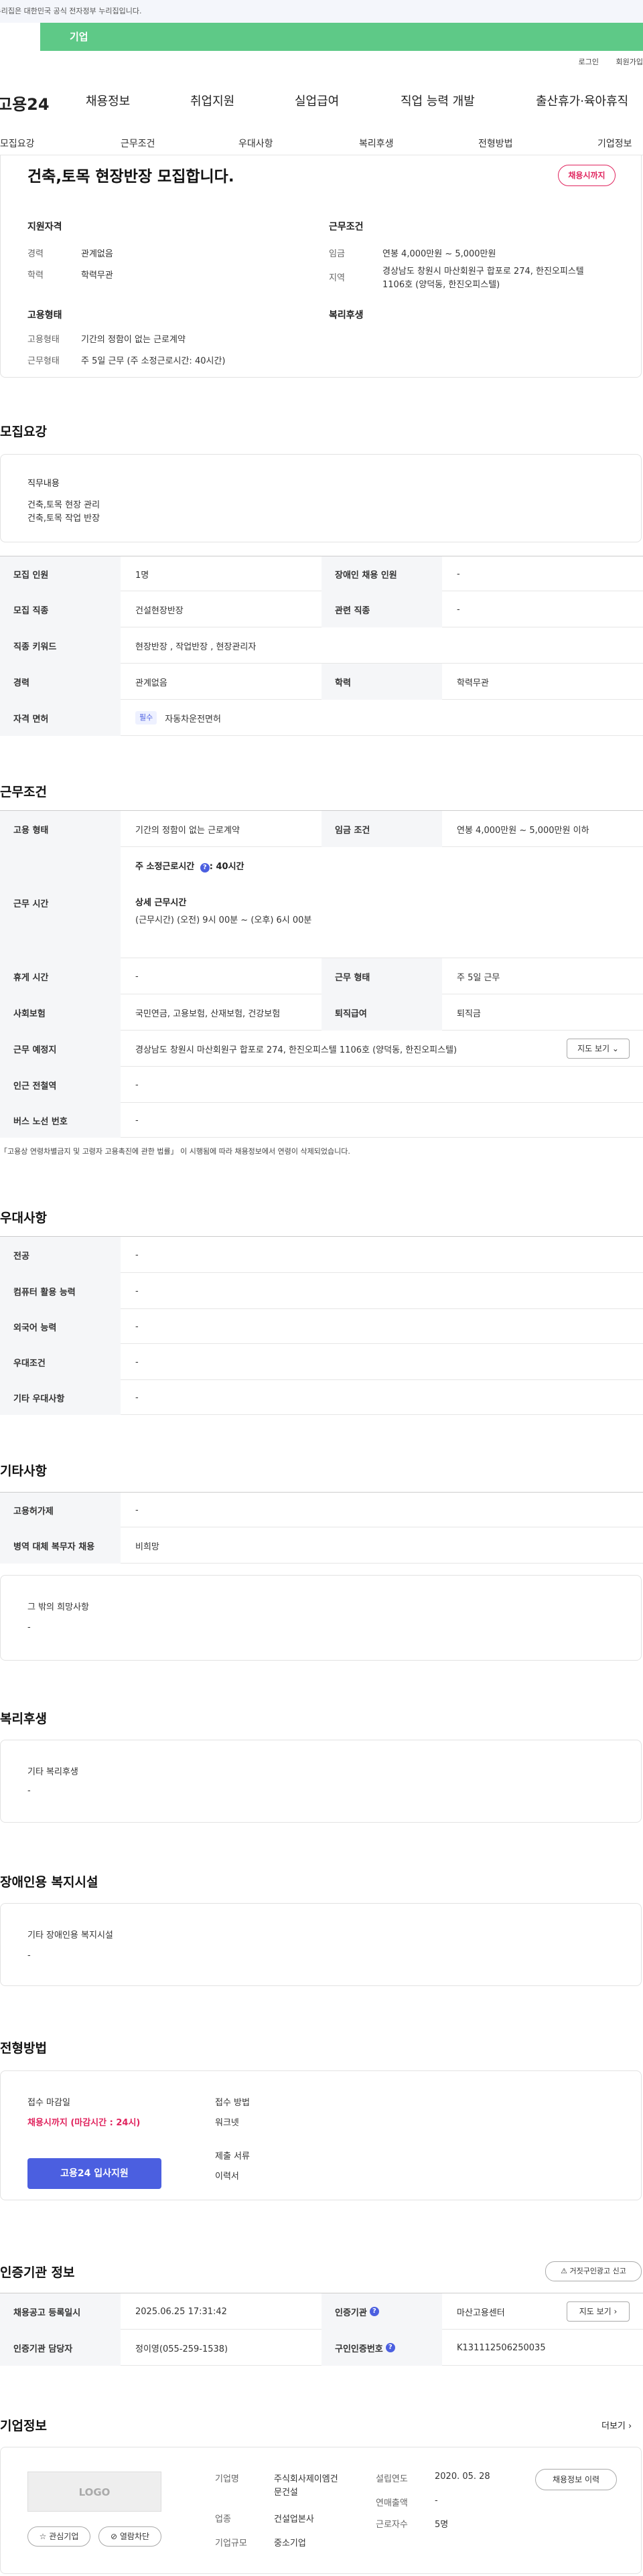 Image resolution: width=643 pixels, height=2576 pixels. I want to click on tab-recruit: 모집요강, so click(17, 143).